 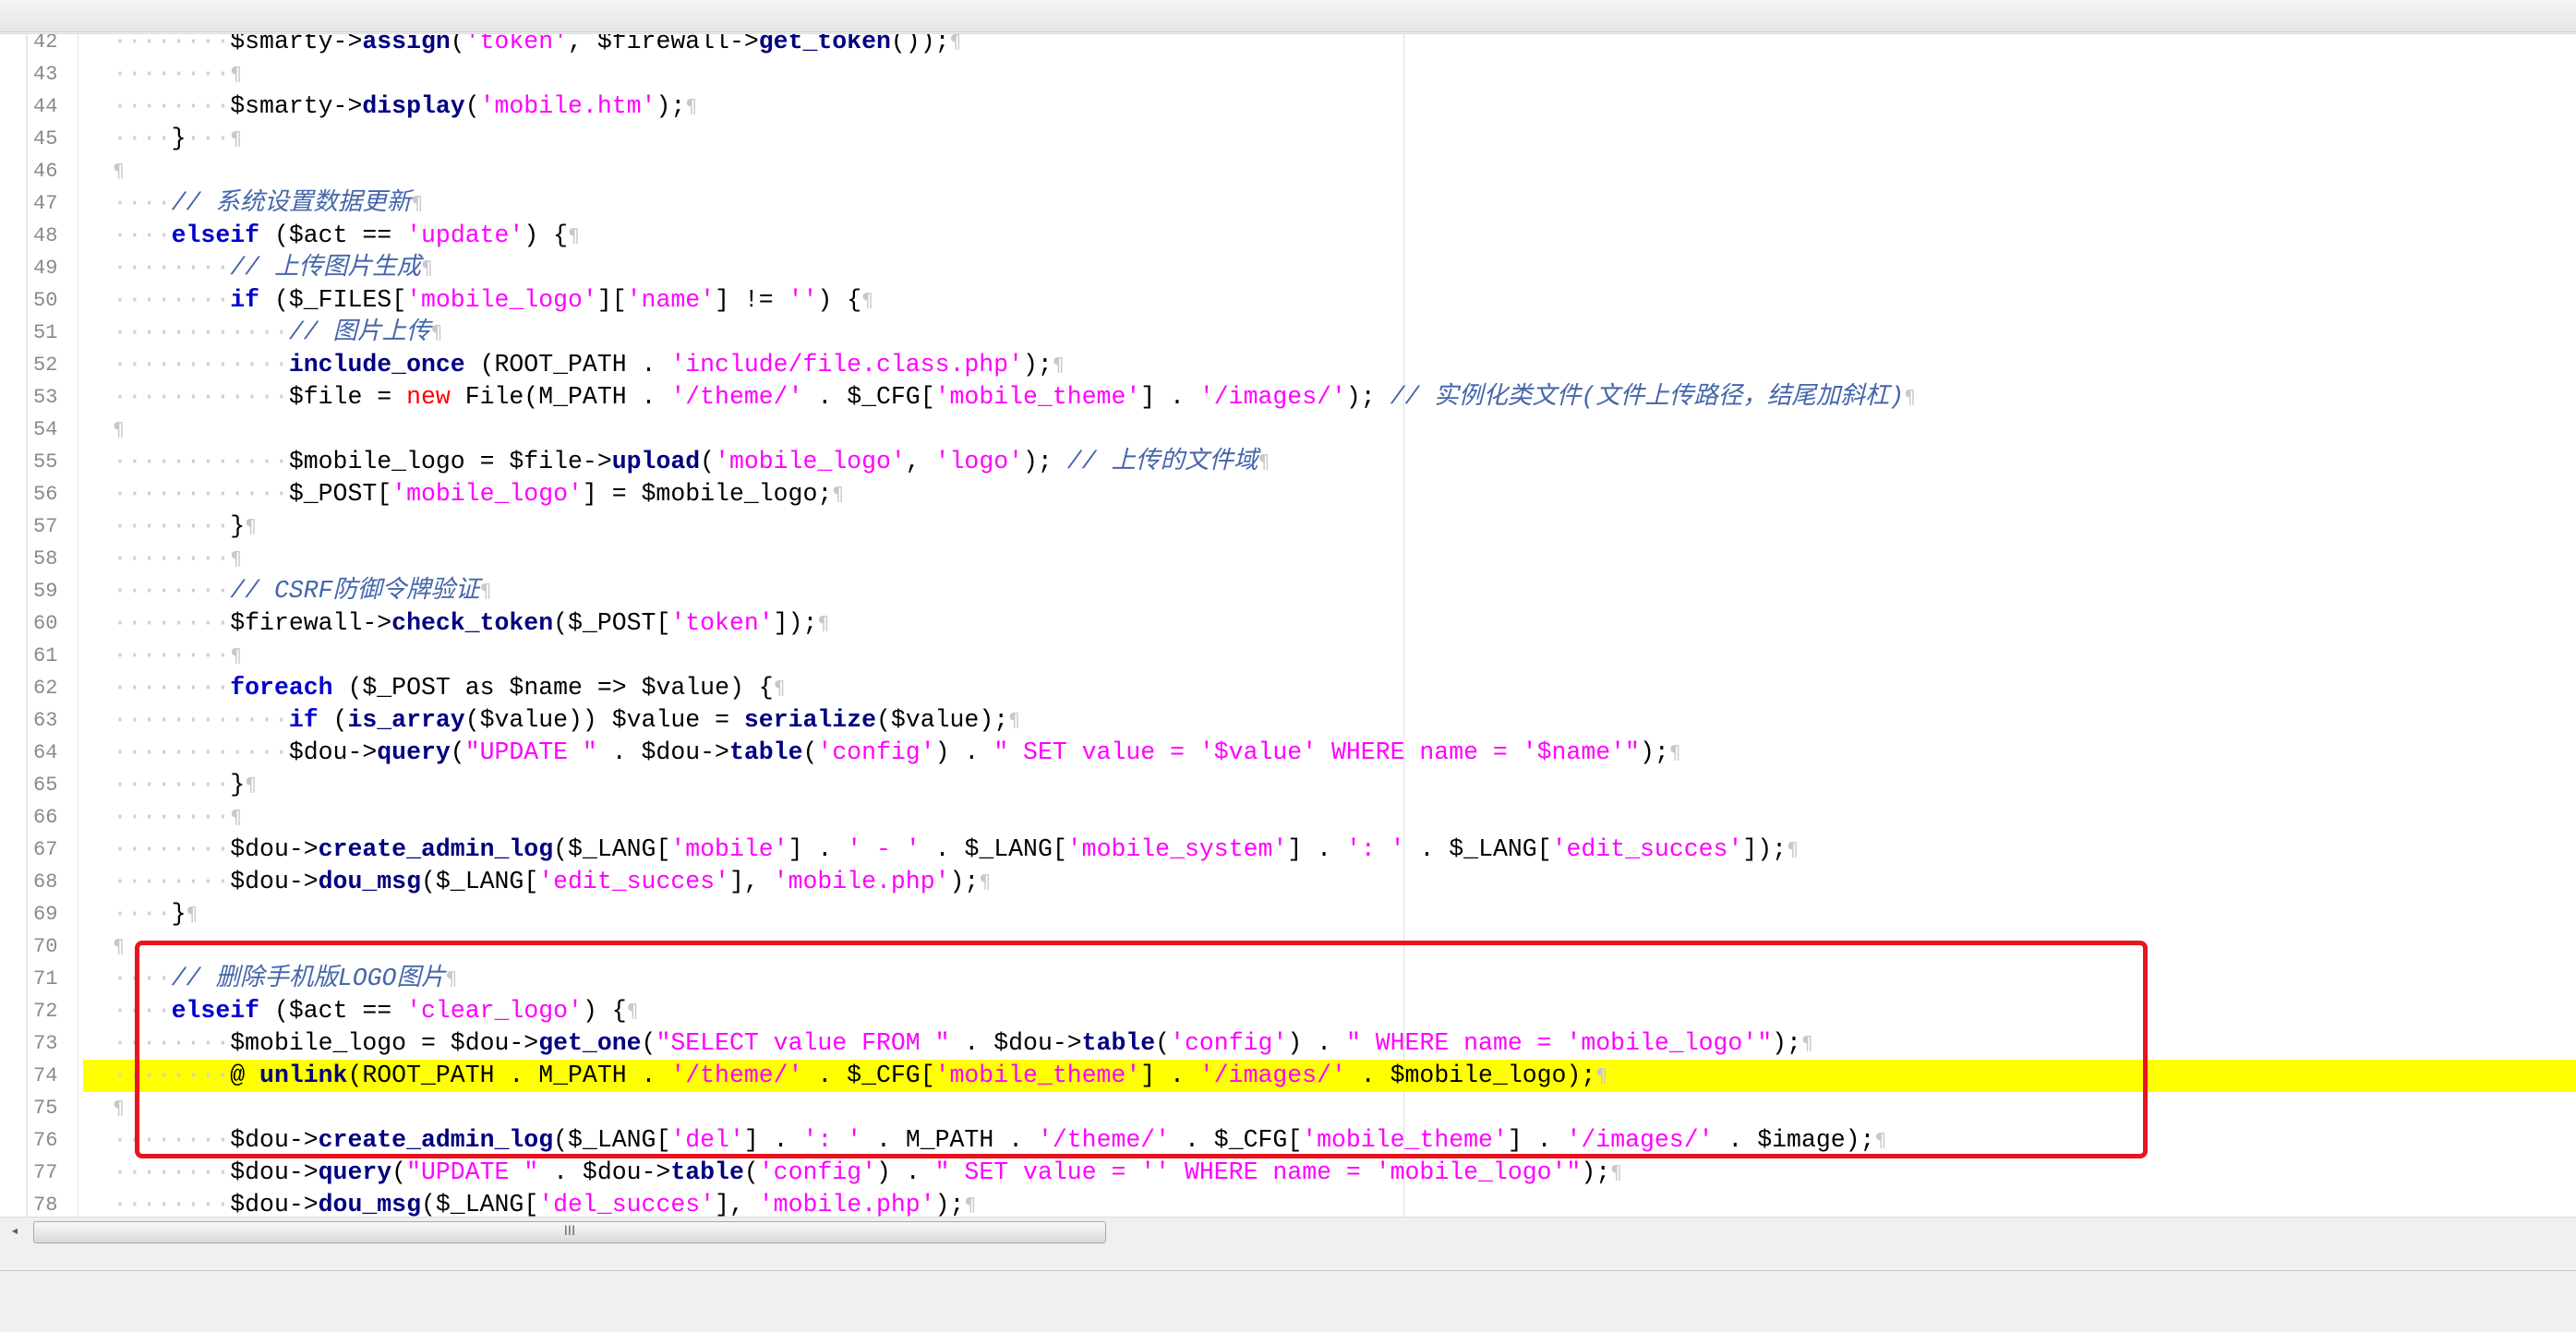 What do you see at coordinates (273, 268) in the screenshot?
I see `code-line: ········// 上传图片生成¶` at bounding box center [273, 268].